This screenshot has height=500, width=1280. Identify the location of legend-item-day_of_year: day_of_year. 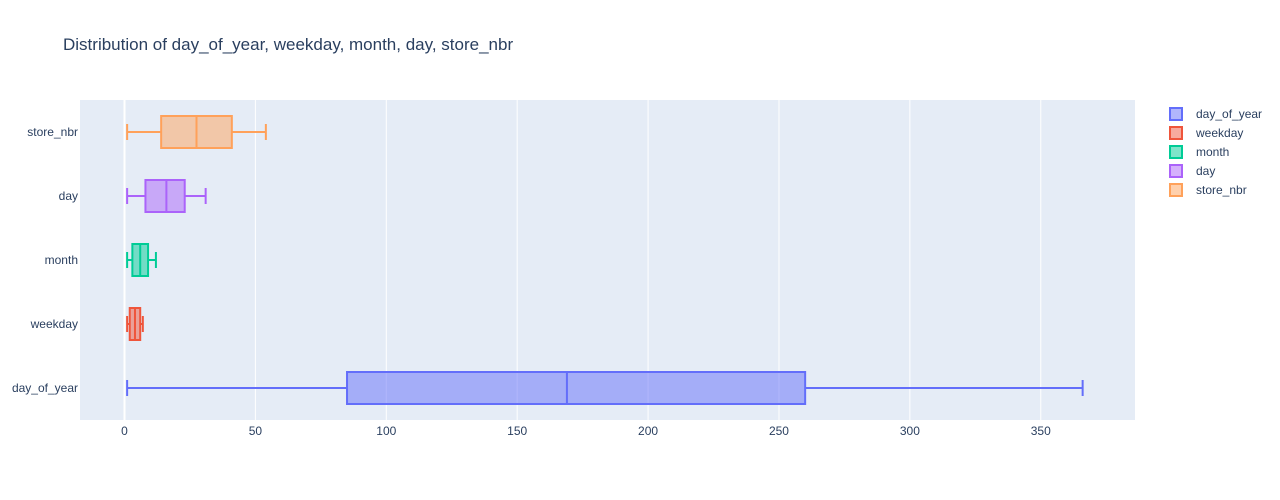
(1215, 114).